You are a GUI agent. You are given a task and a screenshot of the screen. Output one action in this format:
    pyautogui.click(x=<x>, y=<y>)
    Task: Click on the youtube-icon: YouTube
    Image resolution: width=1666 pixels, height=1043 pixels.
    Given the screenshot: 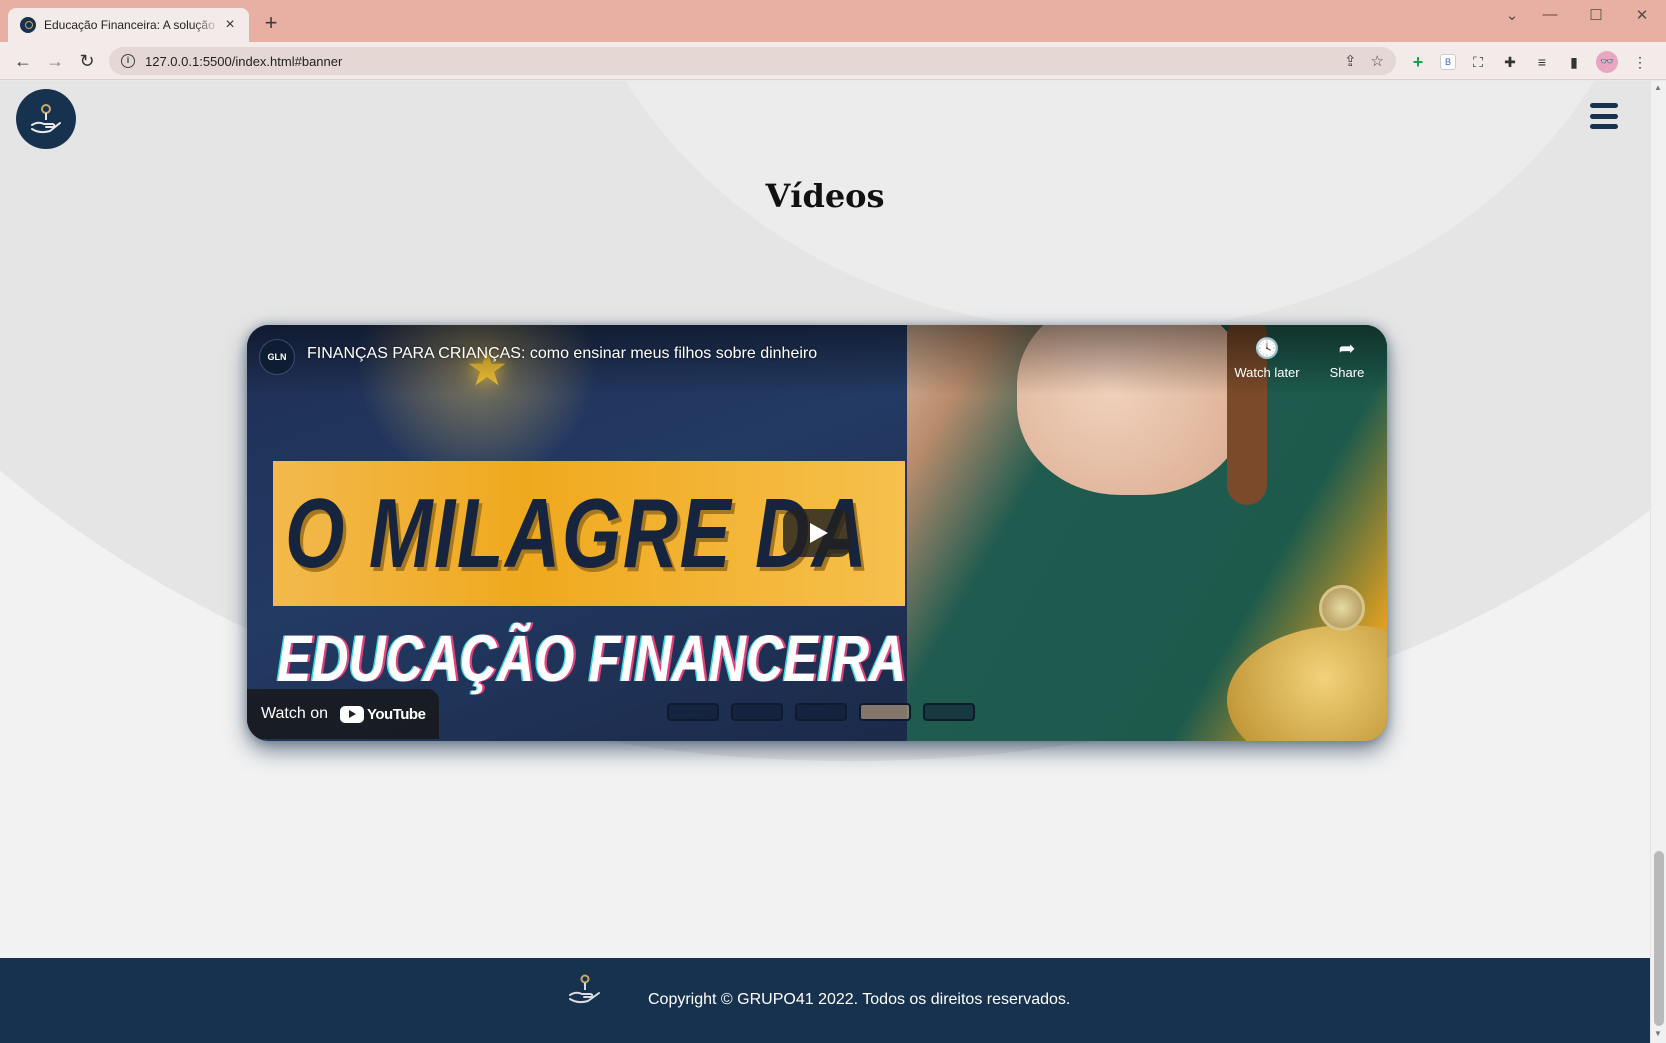 What is the action you would take?
    pyautogui.click(x=383, y=714)
    